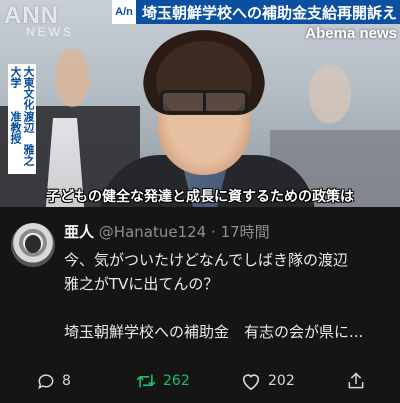 Image resolution: width=400 pixels, height=403 pixels. I want to click on tweet-header: 亜人 @Hanatue124 · 17時間, so click(167, 231).